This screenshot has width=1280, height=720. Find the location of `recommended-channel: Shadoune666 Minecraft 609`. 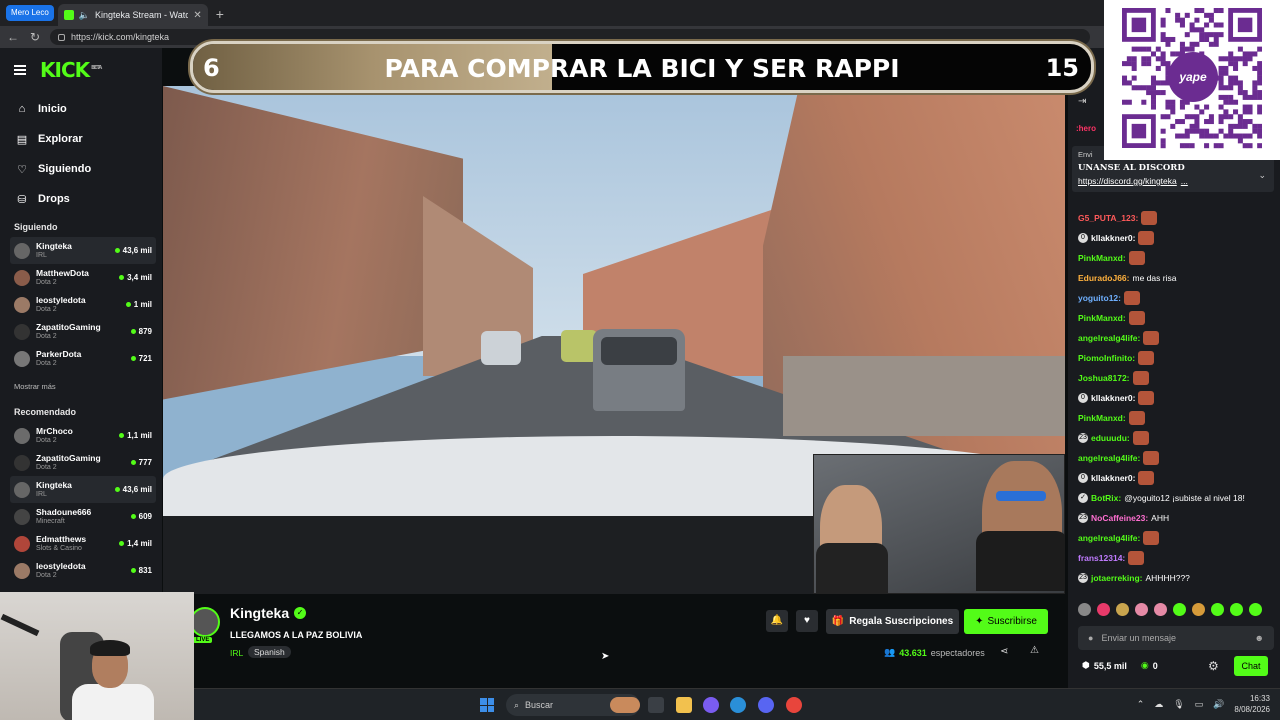

recommended-channel: Shadoune666 Minecraft 609 is located at coordinates (83, 516).